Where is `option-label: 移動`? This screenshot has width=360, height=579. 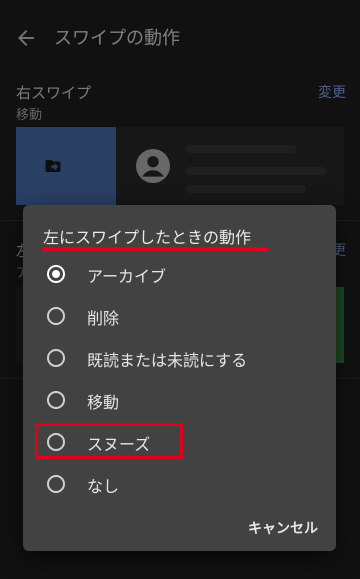
option-label: 移動 is located at coordinates (103, 402).